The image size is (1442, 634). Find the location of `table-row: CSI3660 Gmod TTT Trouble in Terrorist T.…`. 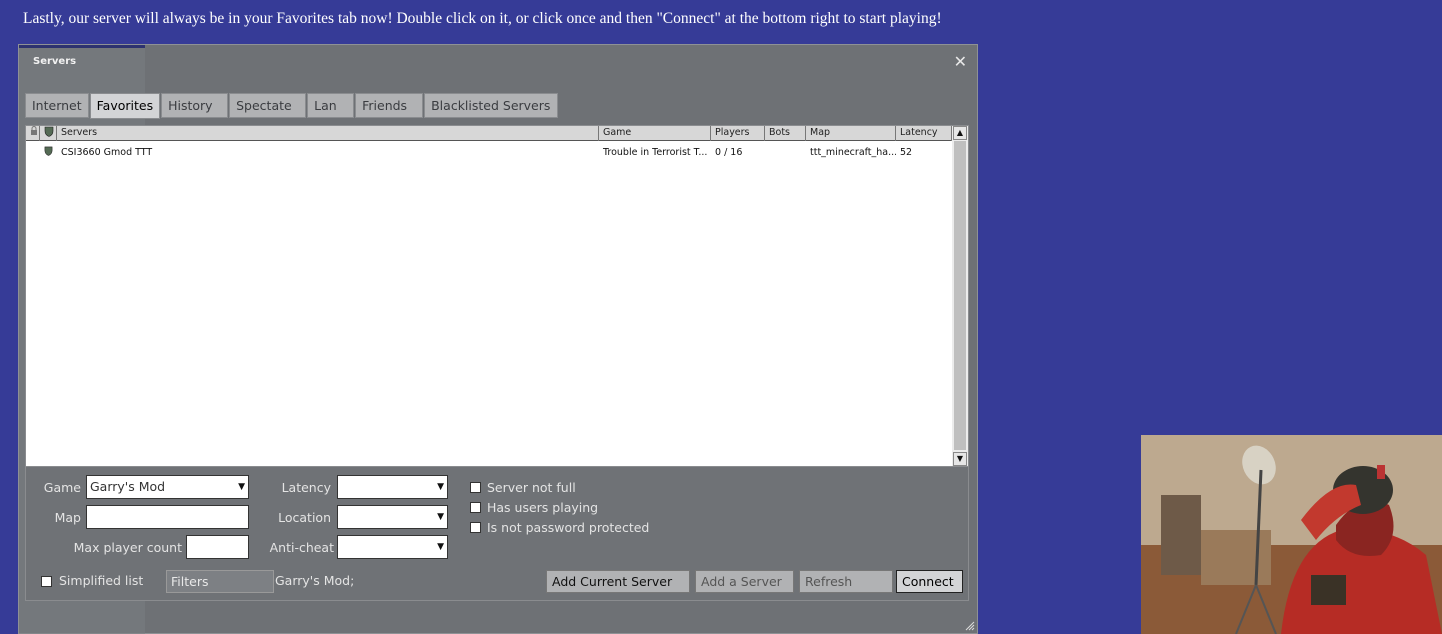

table-row: CSI3660 Gmod TTT Trouble in Terrorist T.… is located at coordinates (489, 153).